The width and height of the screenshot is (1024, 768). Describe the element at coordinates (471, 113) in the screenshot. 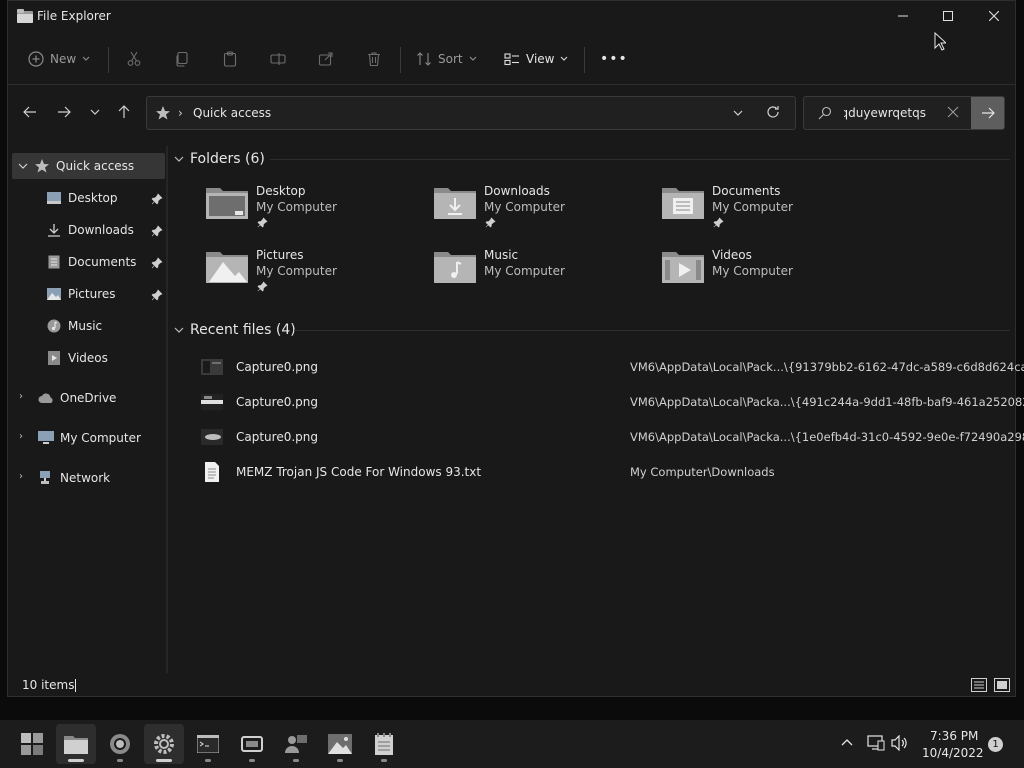

I see `address-bar: › Quick access` at that location.